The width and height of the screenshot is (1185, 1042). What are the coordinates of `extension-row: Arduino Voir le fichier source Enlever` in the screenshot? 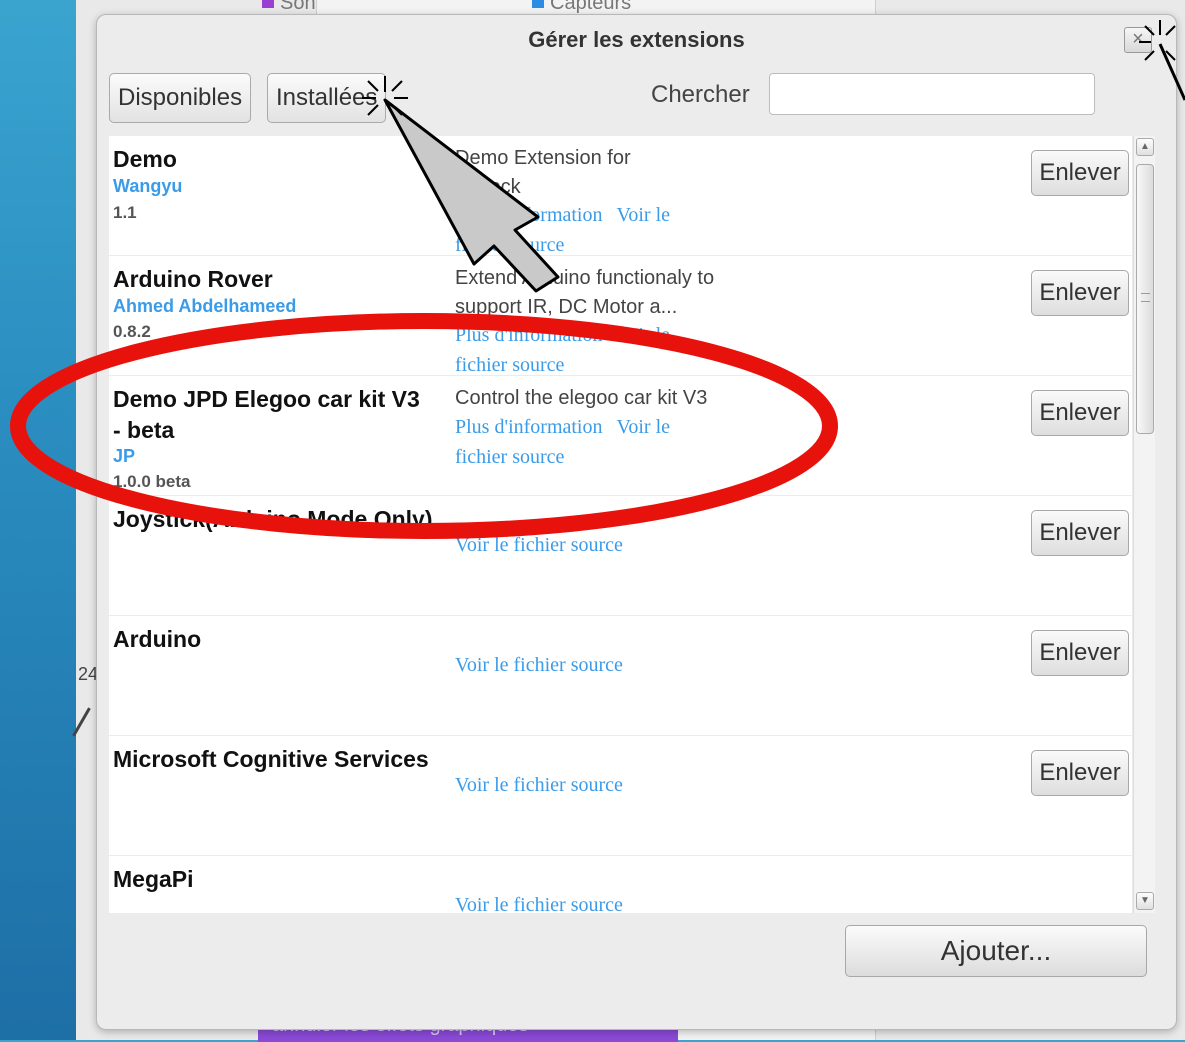 It's located at (620, 676).